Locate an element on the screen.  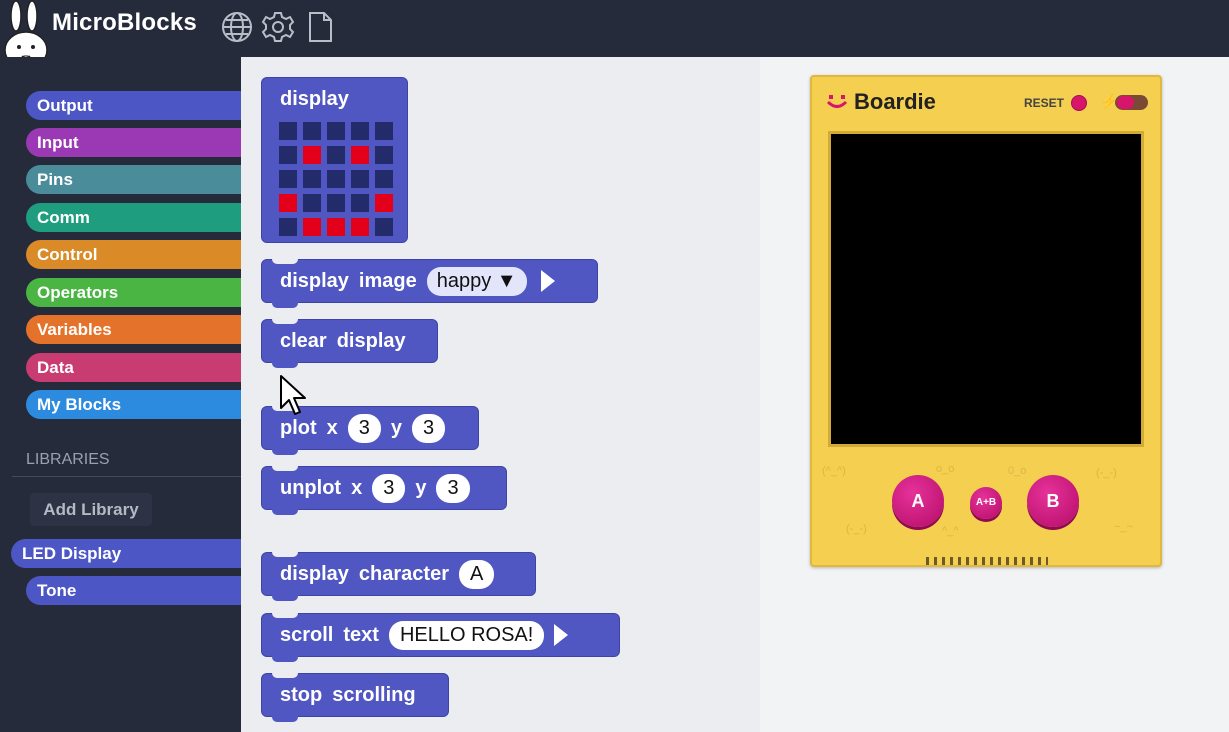
button-b: B is located at coordinates (1053, 501).